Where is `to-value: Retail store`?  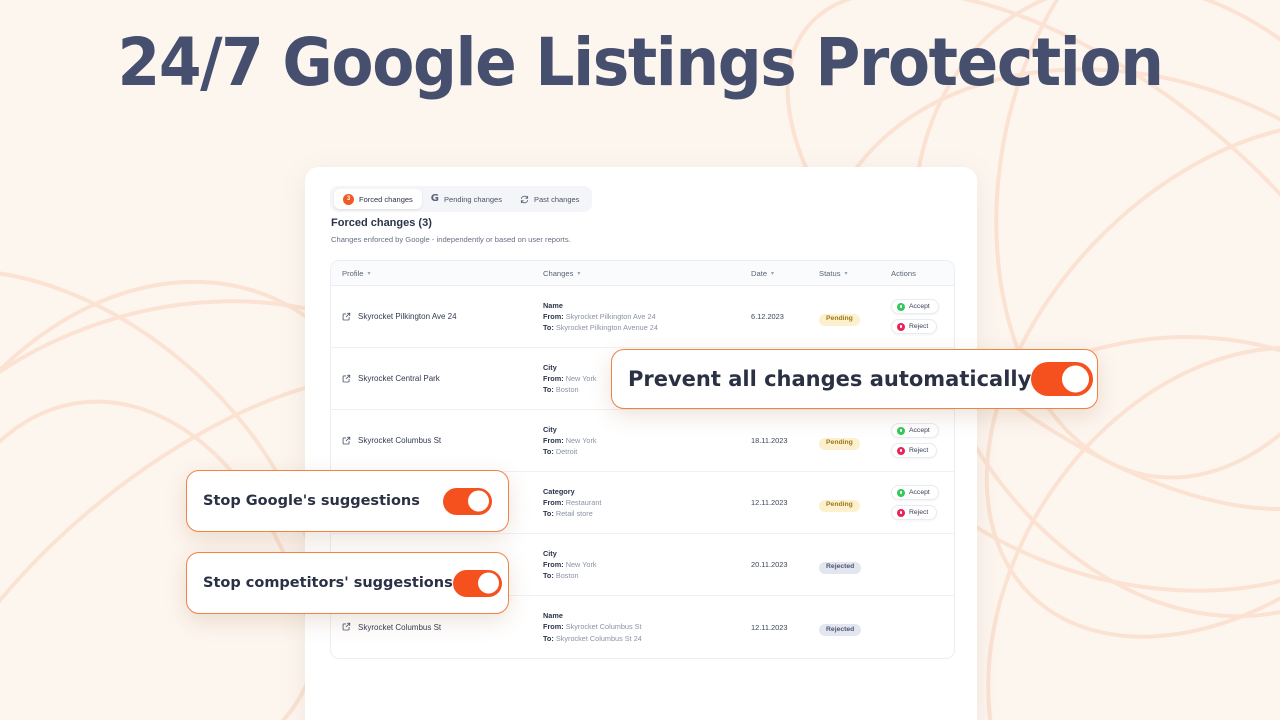
to-value: Retail store is located at coordinates (574, 514).